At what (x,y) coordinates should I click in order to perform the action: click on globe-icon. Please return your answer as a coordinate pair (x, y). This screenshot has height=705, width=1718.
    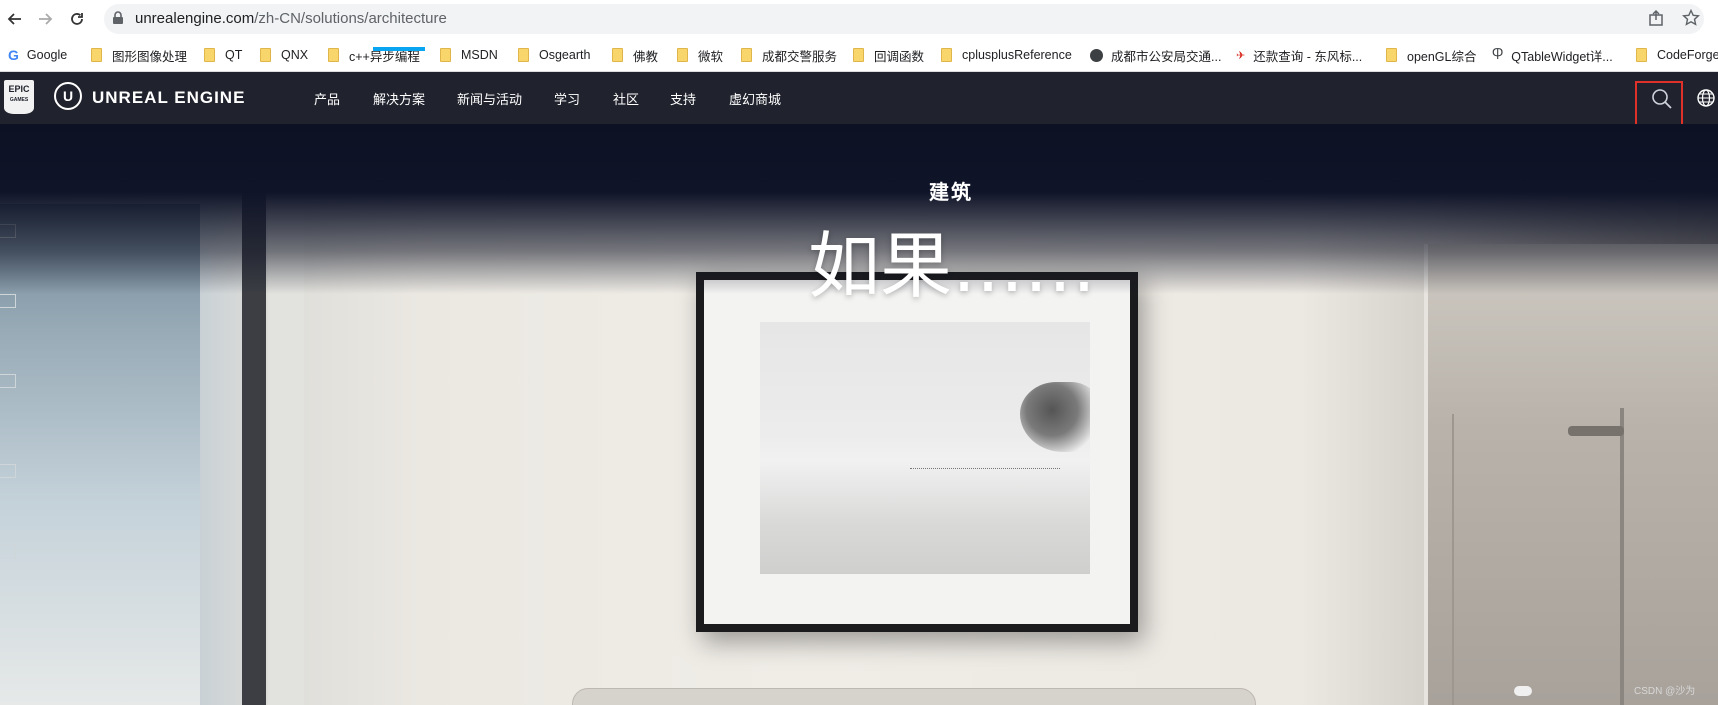
    Looking at the image, I should click on (1096, 55).